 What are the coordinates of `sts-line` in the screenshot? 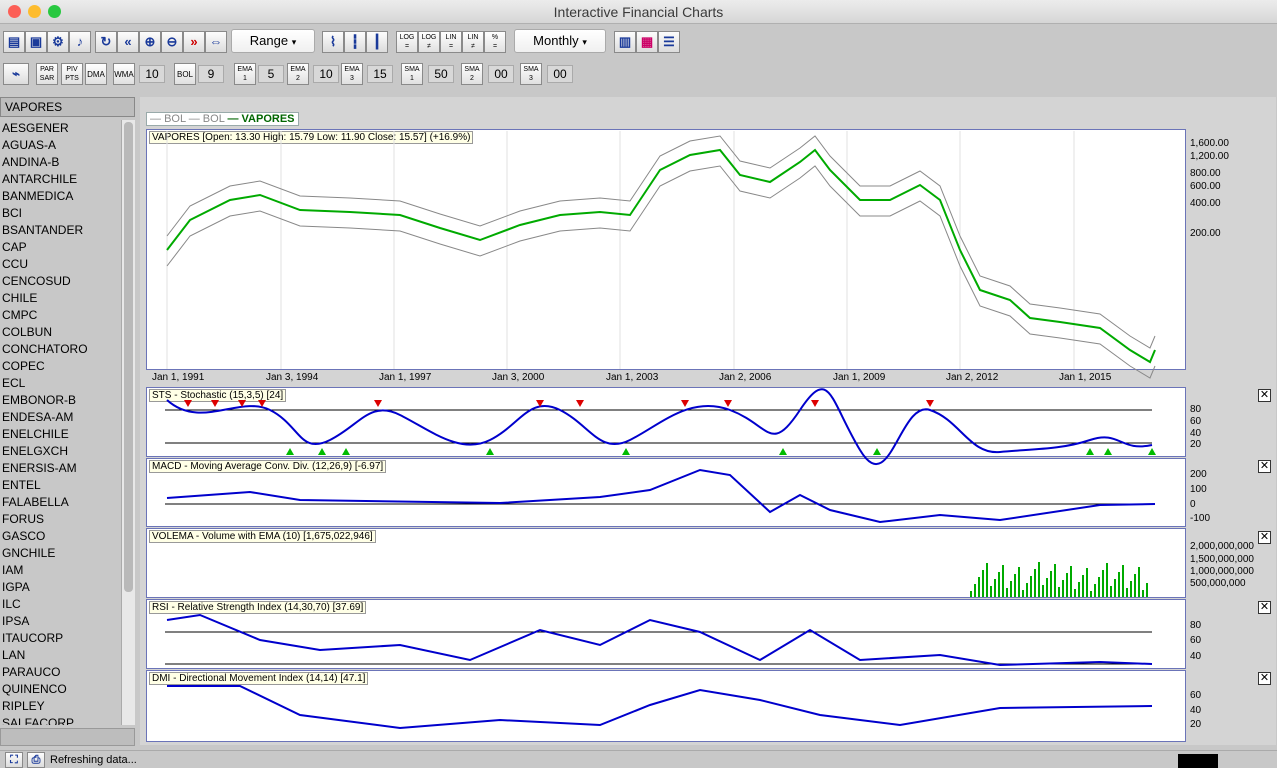 It's located at (659, 427).